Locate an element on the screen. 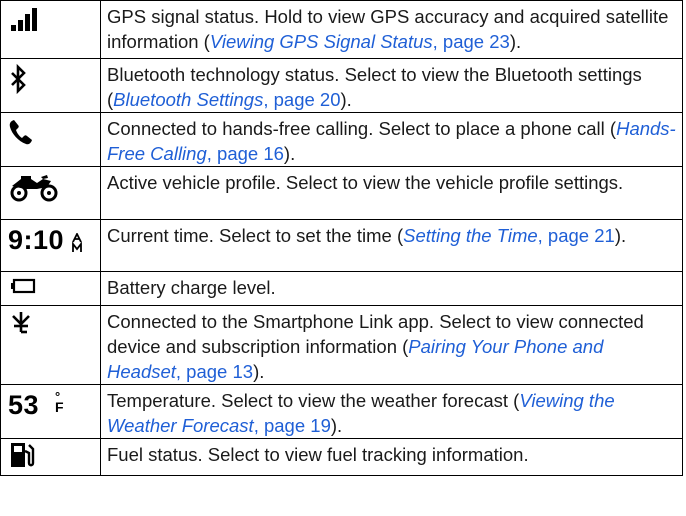  cross-reference-link: Viewing GPS Signal Status is located at coordinates (321, 41).